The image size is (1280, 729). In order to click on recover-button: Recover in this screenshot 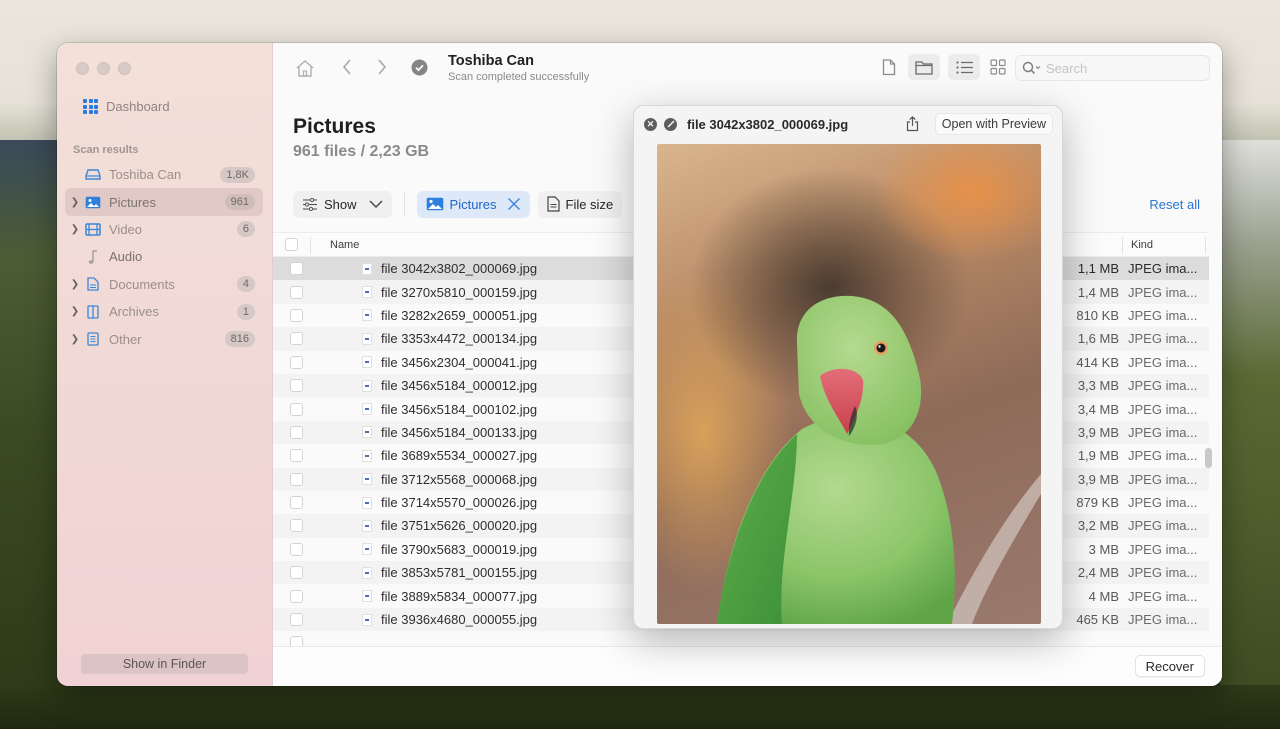, I will do `click(1169, 666)`.